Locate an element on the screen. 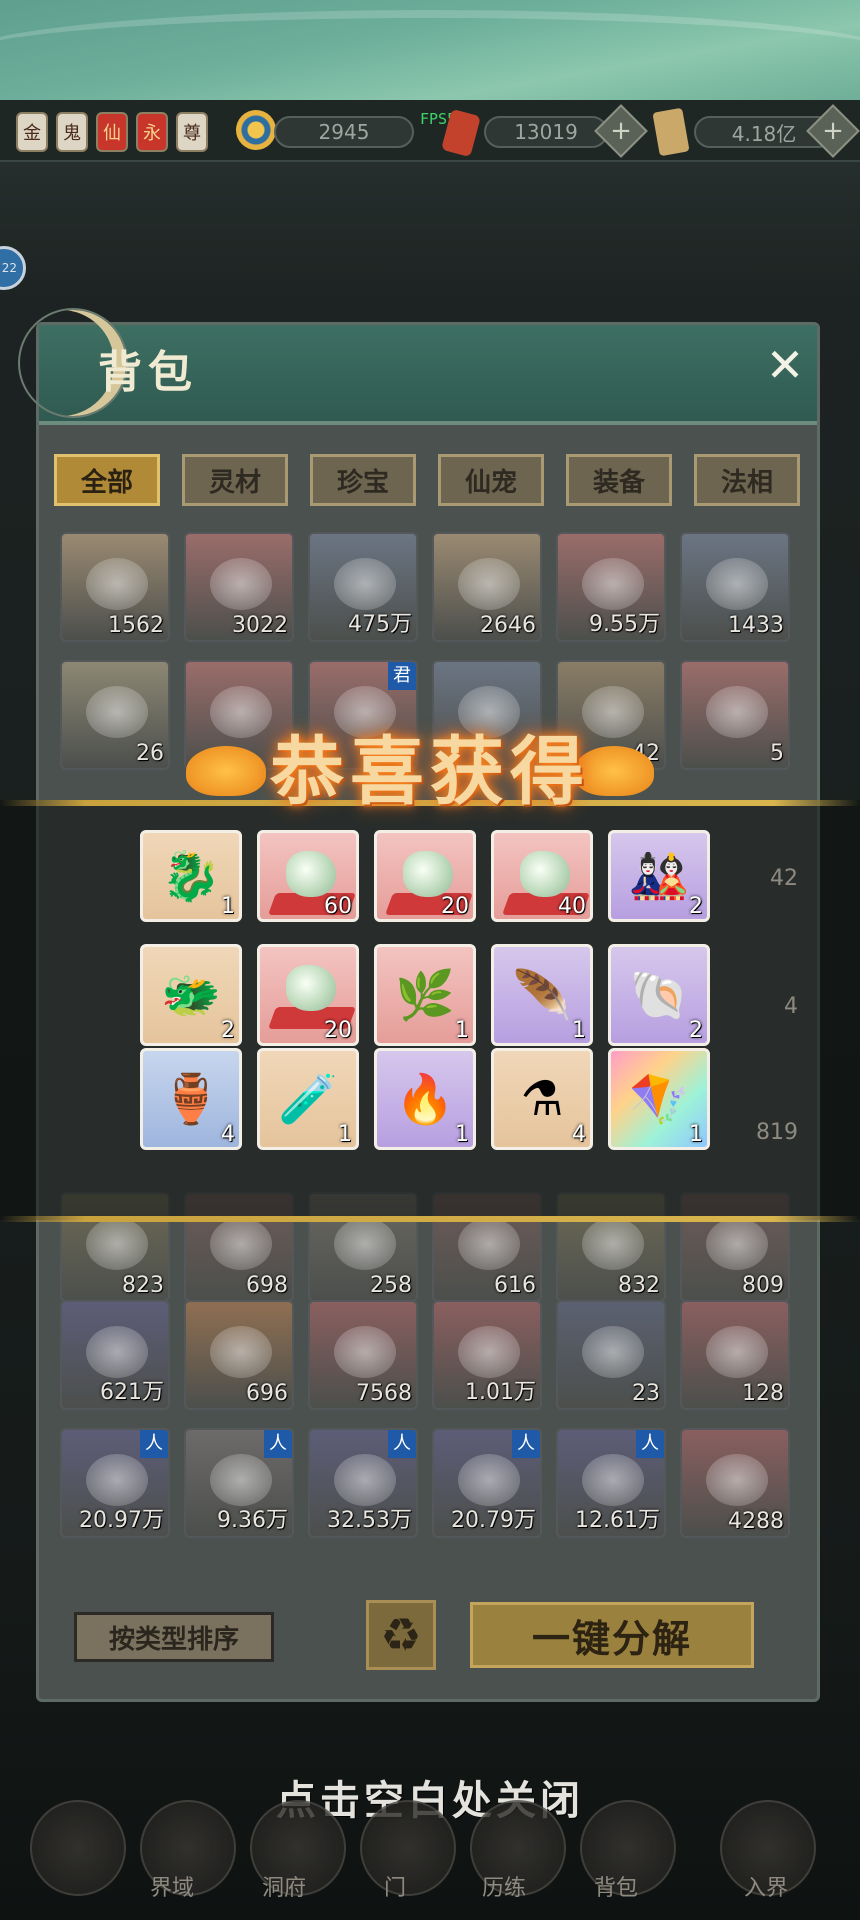 The image size is (860, 1920). title-badge-eternal: 永 is located at coordinates (152, 132).